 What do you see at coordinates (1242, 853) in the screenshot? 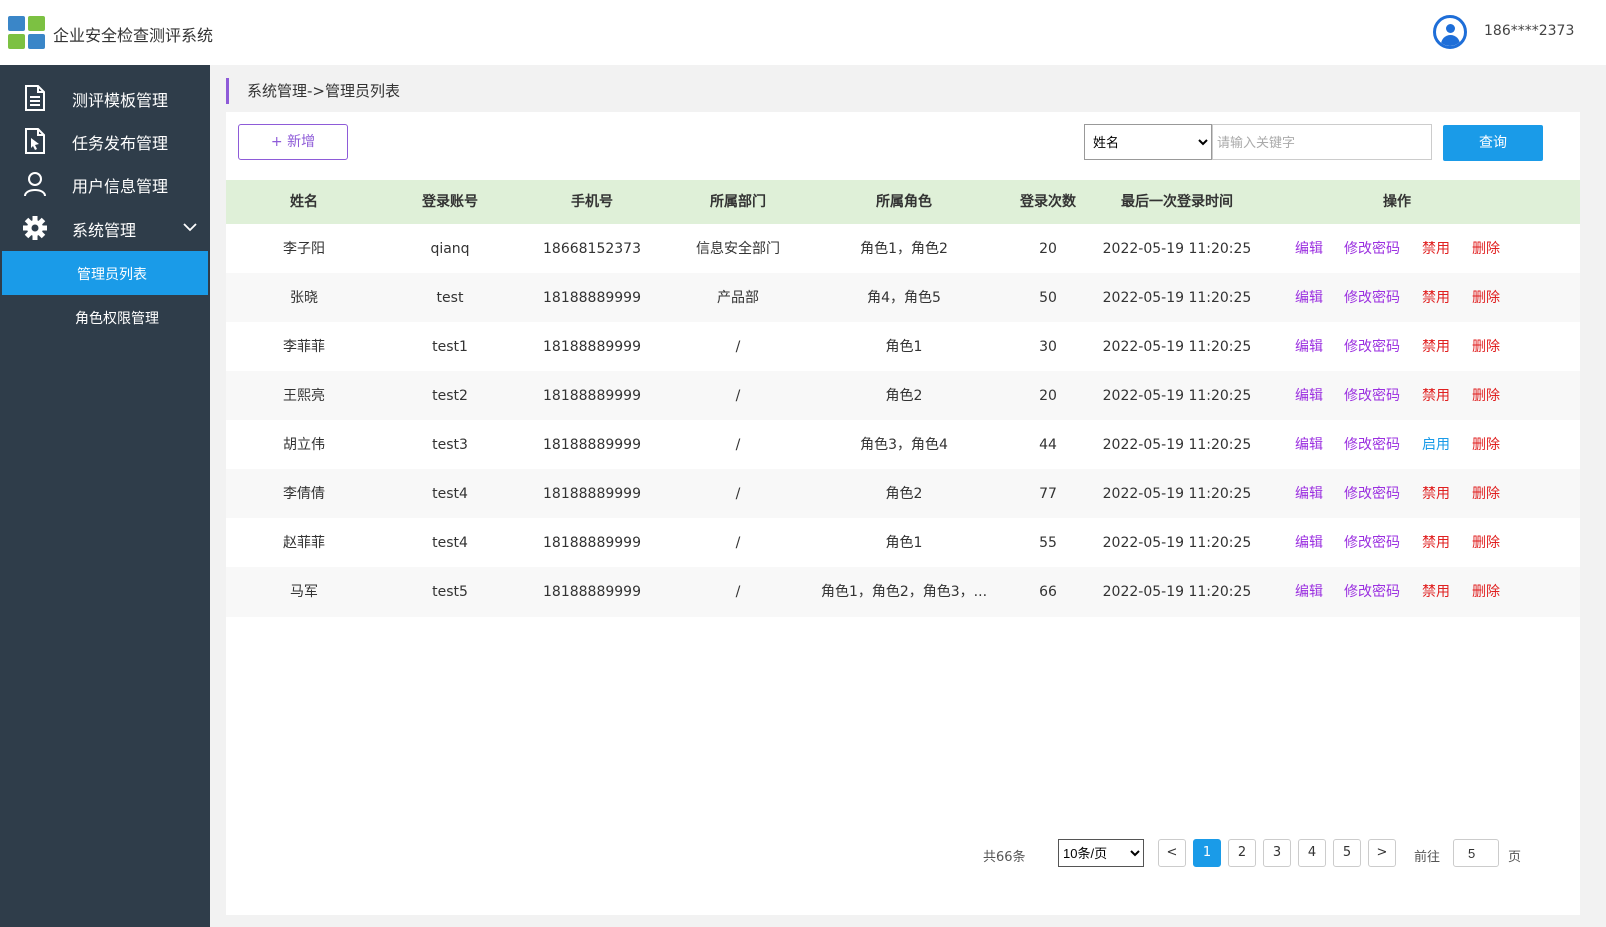
I see `page-button: 2` at bounding box center [1242, 853].